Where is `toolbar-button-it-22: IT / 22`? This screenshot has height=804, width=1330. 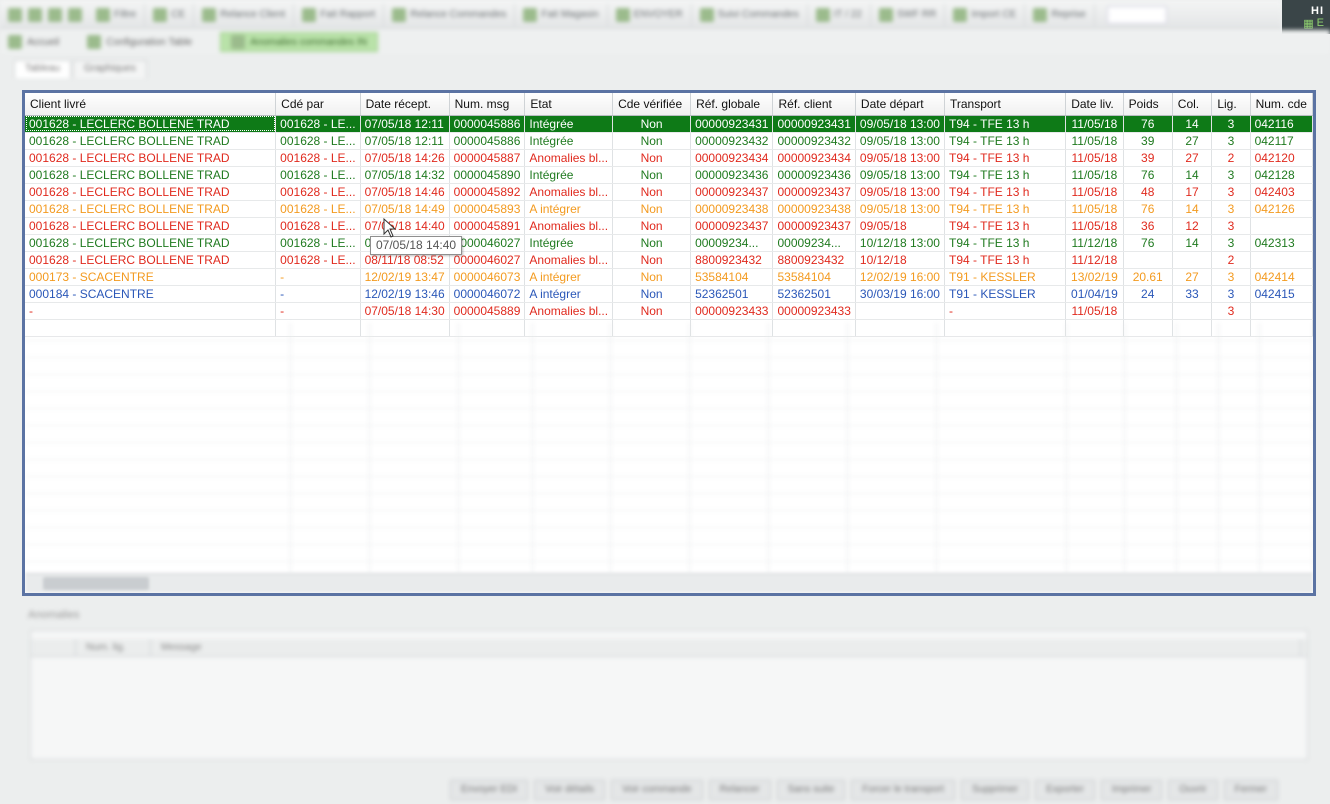 toolbar-button-it-22: IT / 22 is located at coordinates (839, 14).